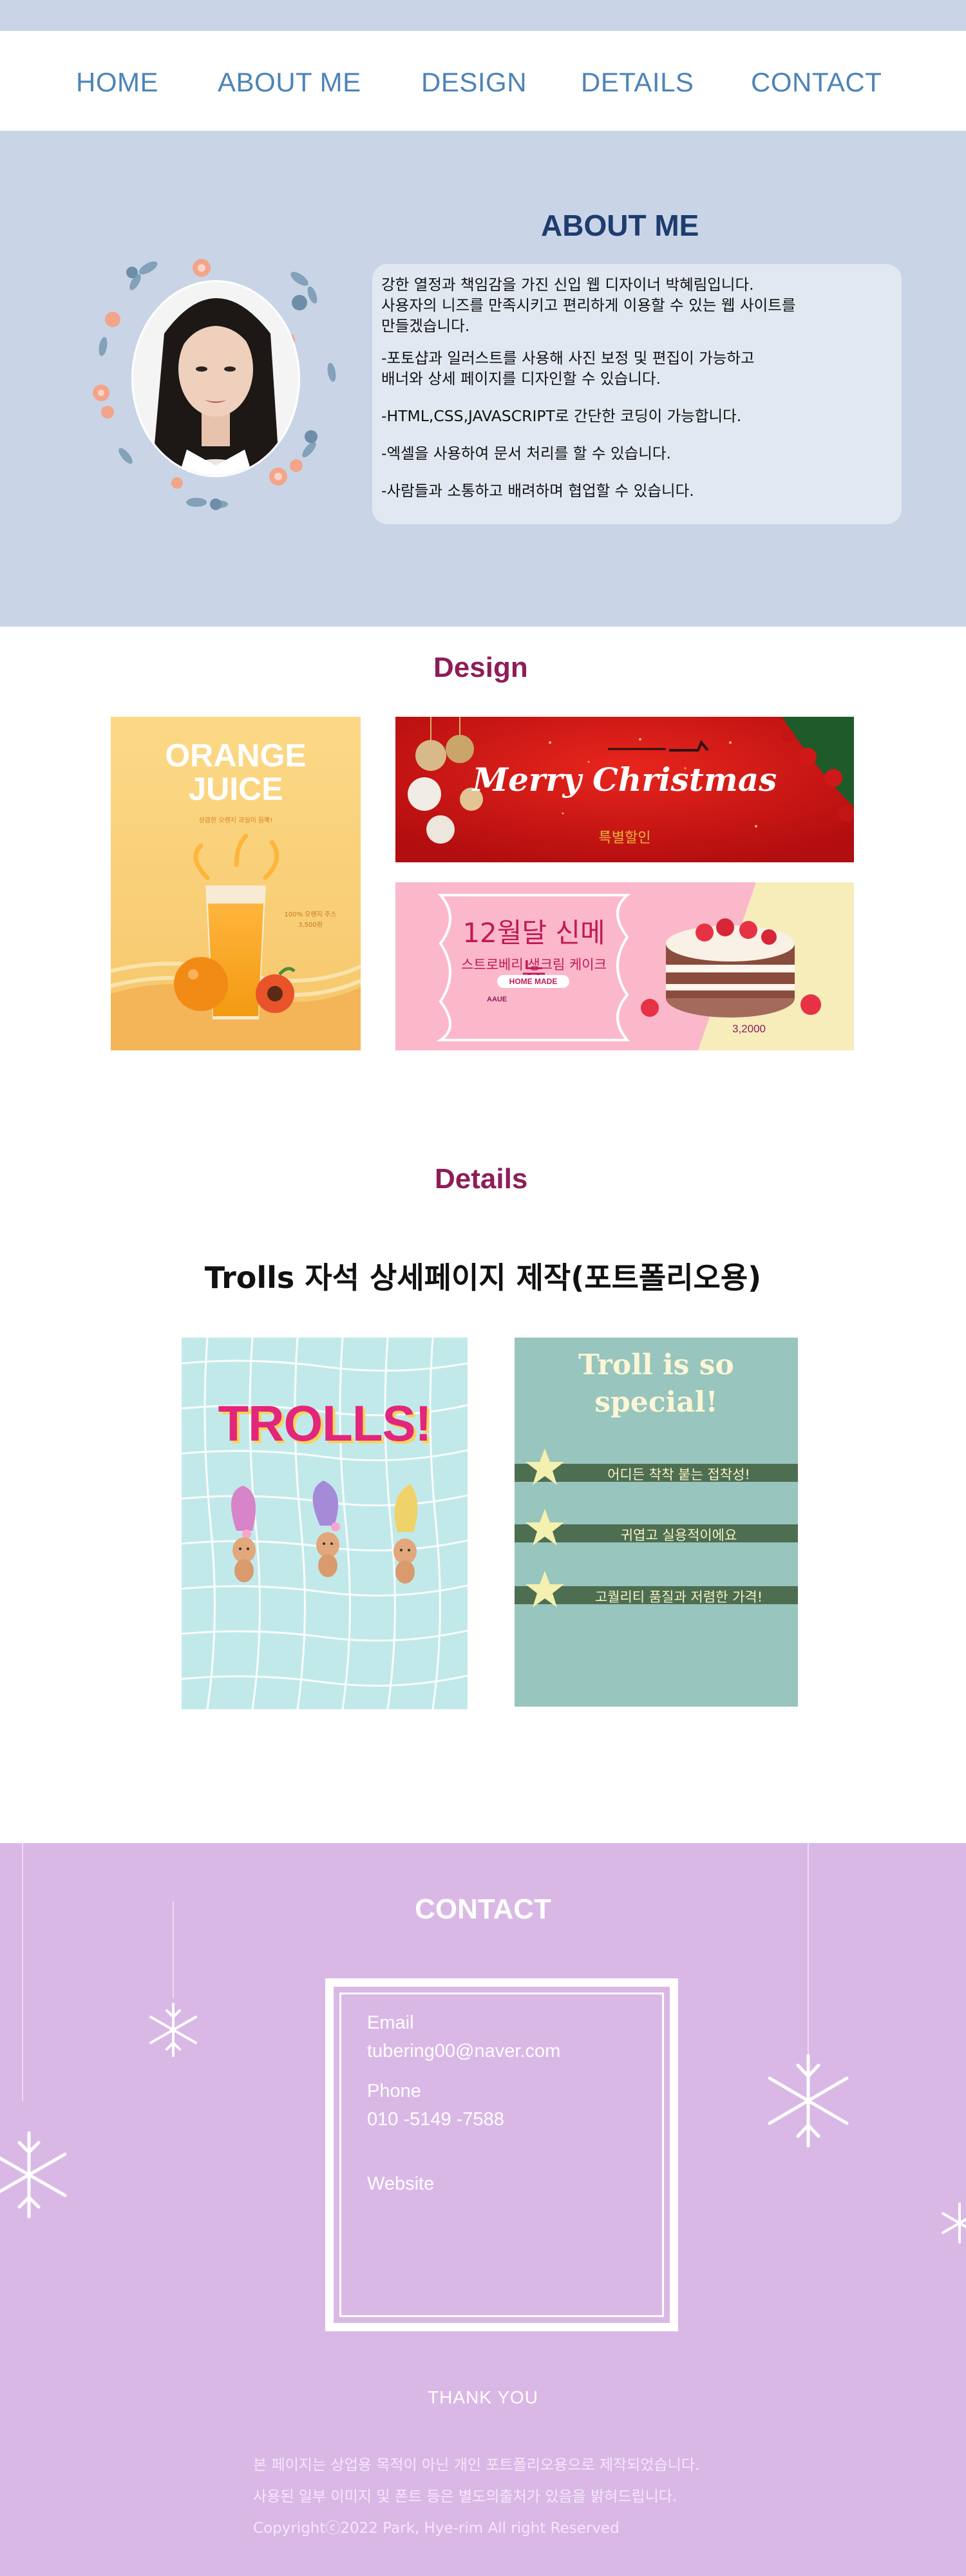 Image resolution: width=966 pixels, height=2576 pixels. Describe the element at coordinates (656, 1365) in the screenshot. I see `special-title-line1: Troll is so` at that location.